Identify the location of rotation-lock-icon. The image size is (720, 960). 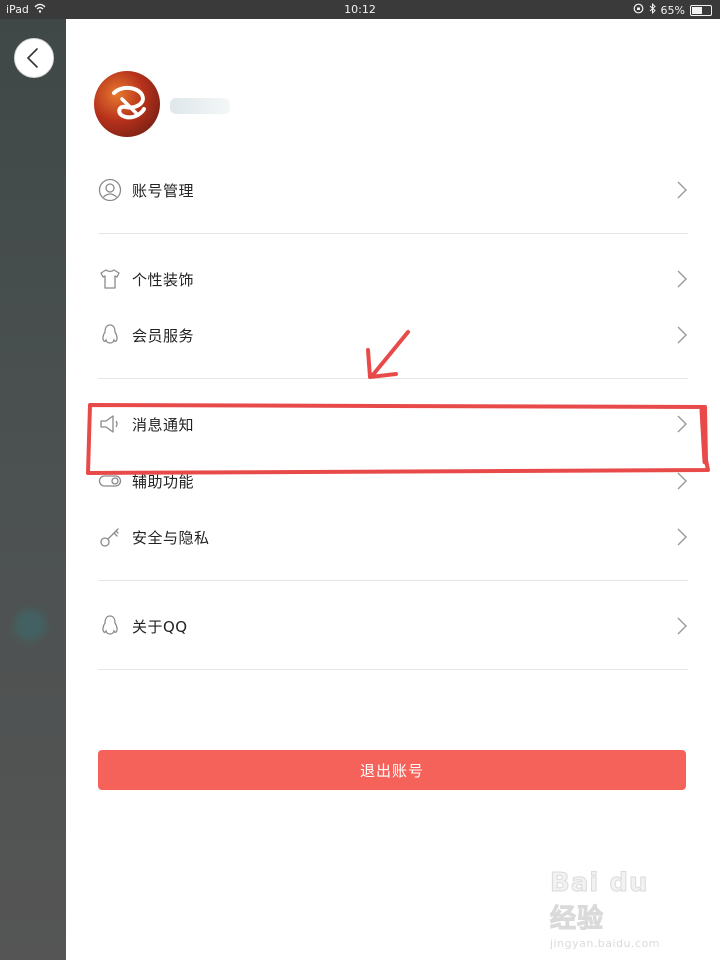
(638, 10).